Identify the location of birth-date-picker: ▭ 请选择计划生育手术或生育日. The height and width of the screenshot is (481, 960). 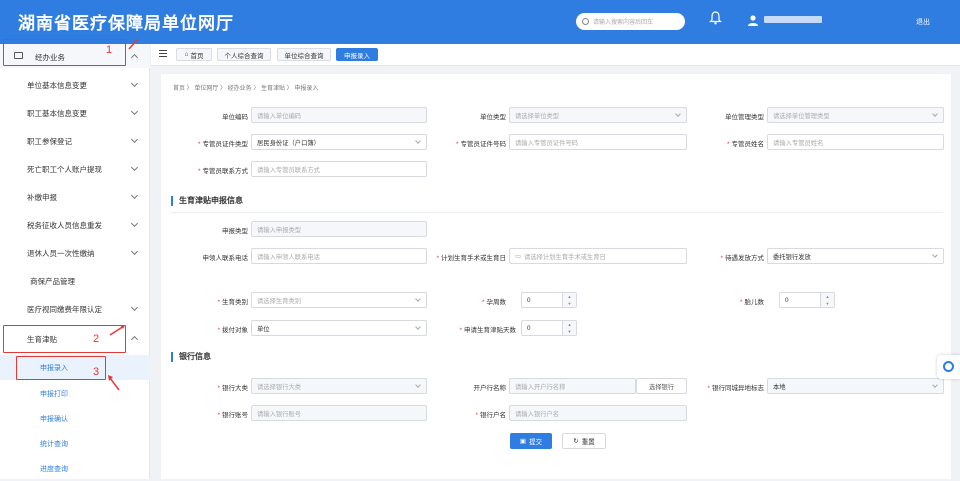
(598, 256).